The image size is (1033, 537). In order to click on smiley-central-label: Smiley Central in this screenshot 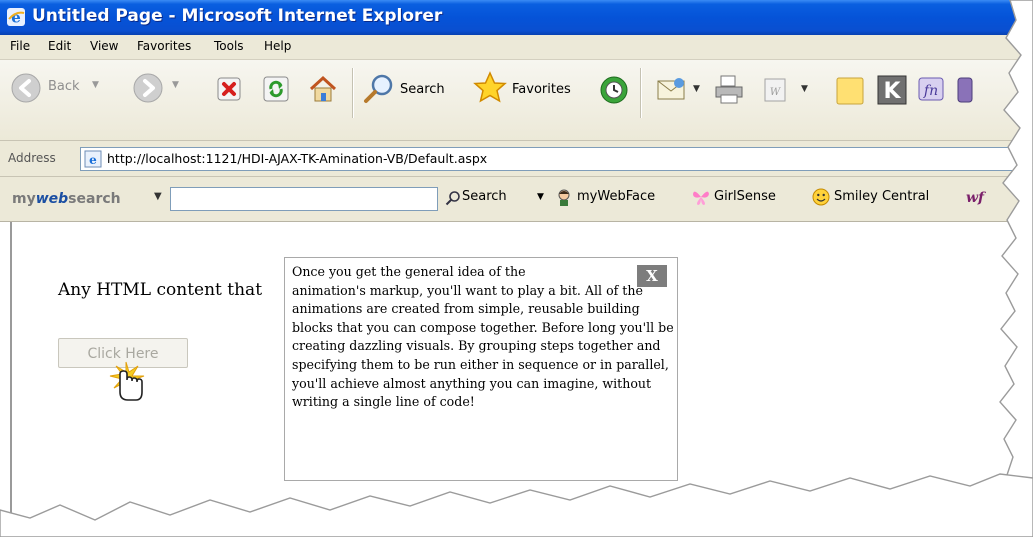, I will do `click(882, 196)`.